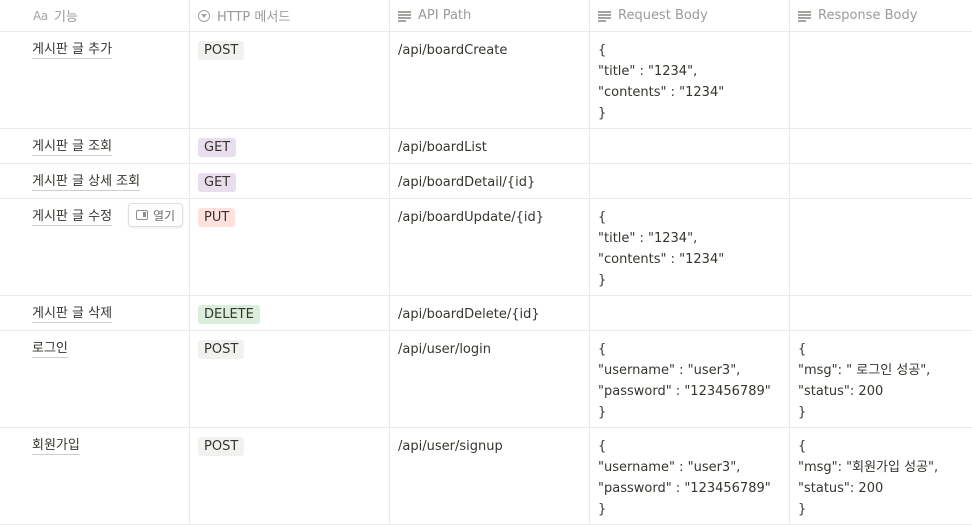 Image resolution: width=972 pixels, height=525 pixels. I want to click on name-cell: 게시판 글 삭제, so click(95, 313).